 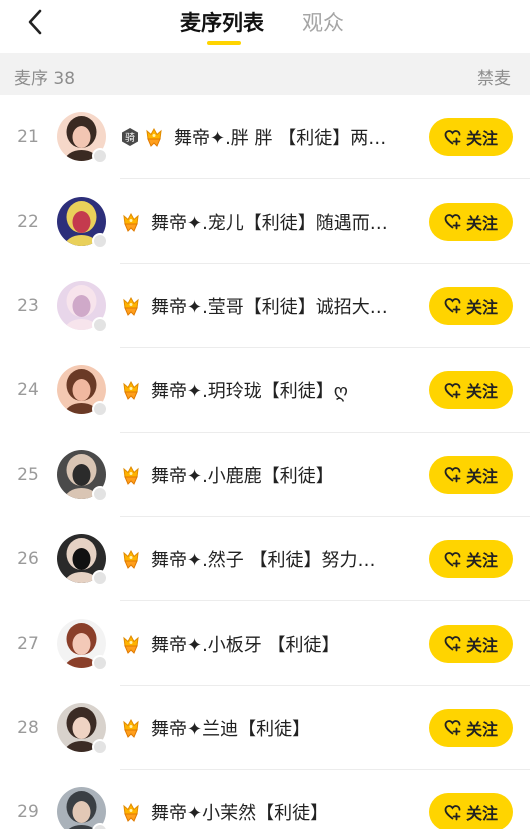 I want to click on active-tab-indicator, so click(x=224, y=43).